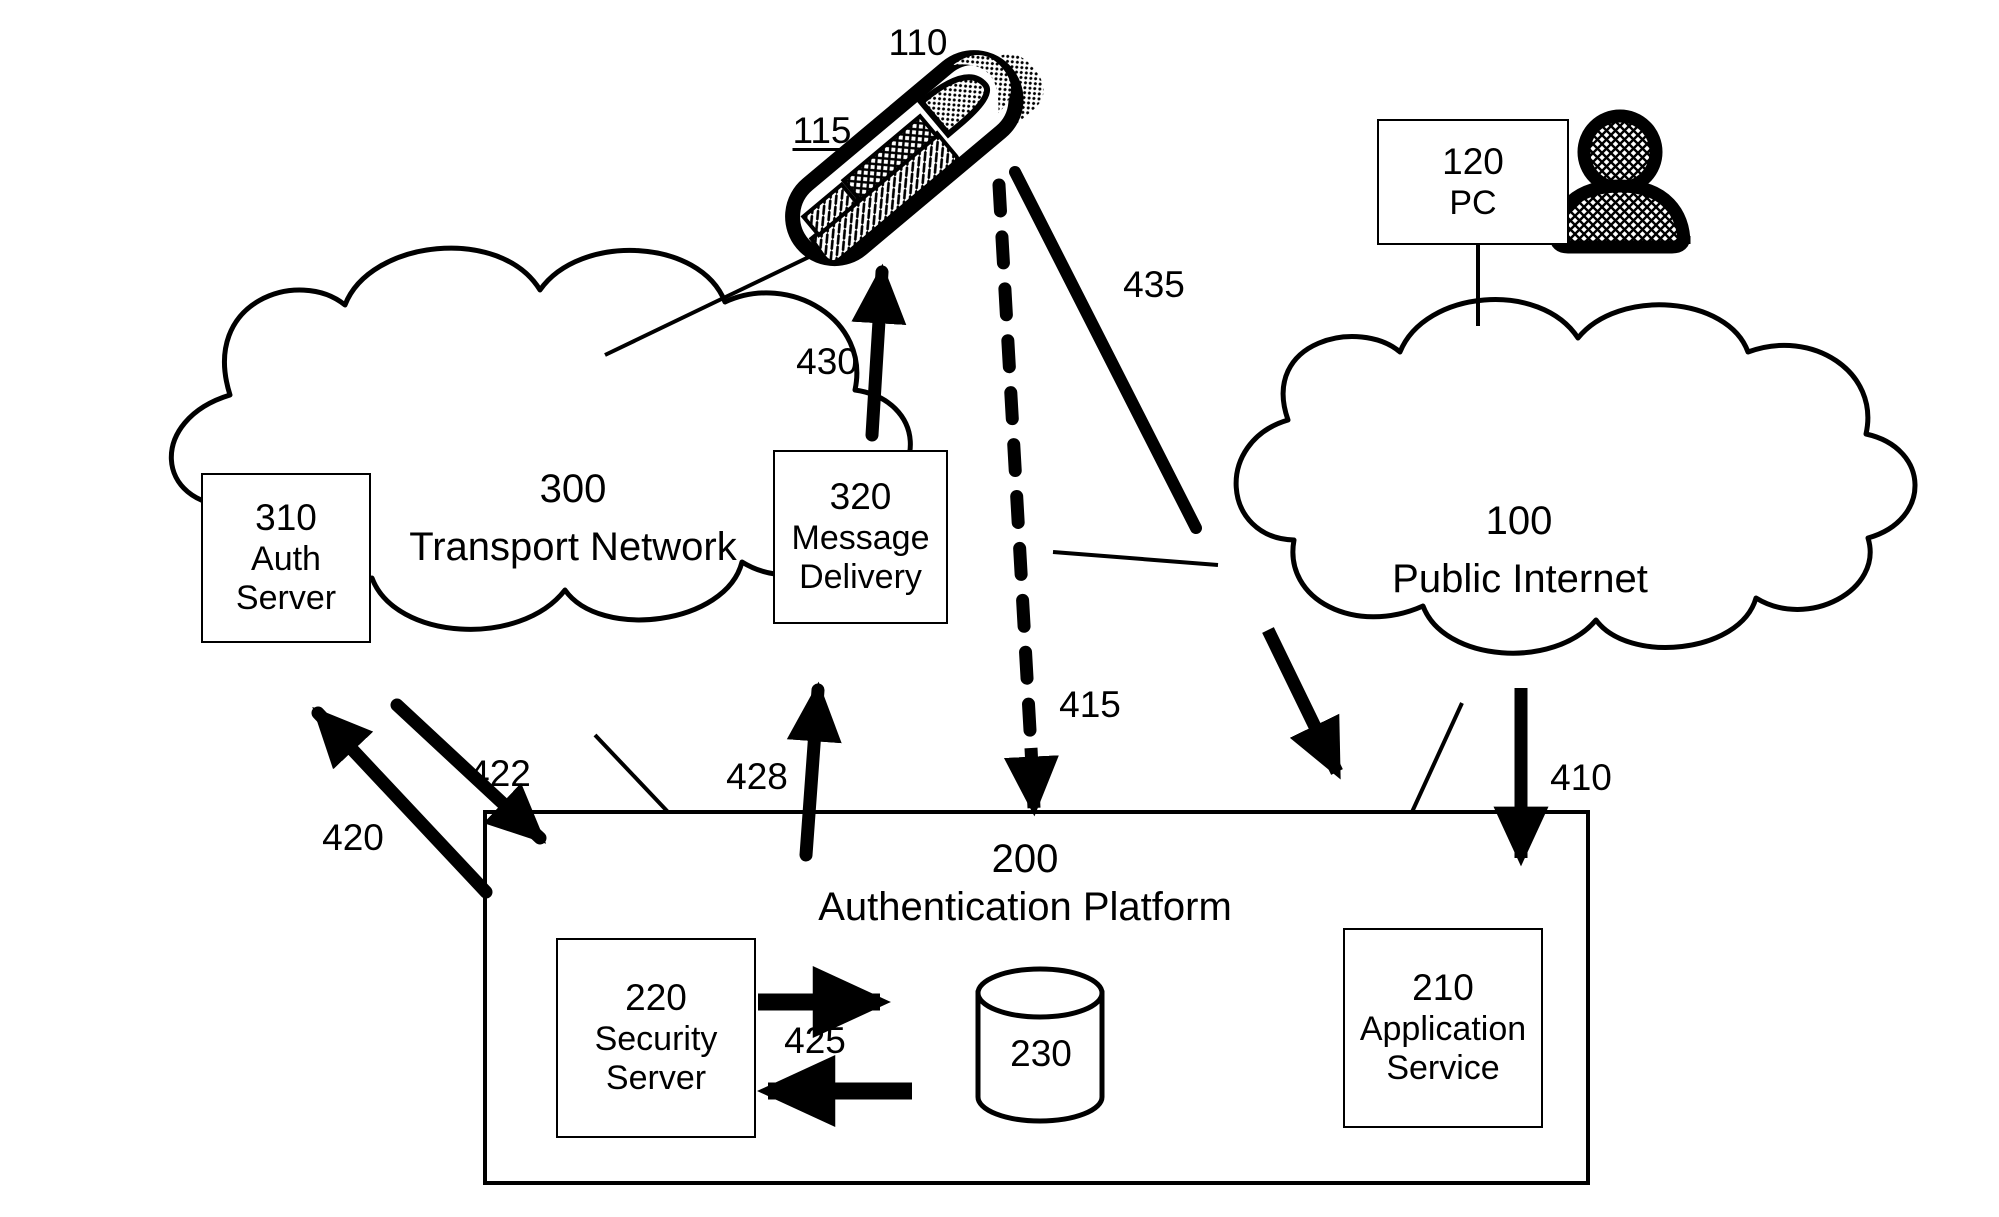  I want to click on application-service-box: 210 Application Service, so click(1443, 1028).